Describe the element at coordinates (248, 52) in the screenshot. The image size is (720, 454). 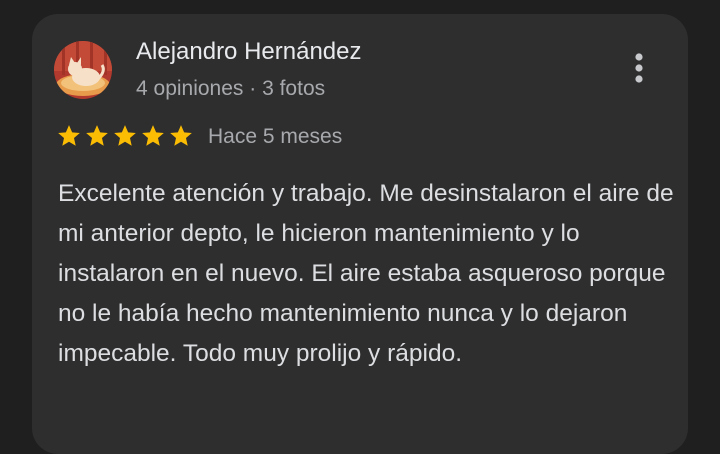
I see `author-name: Alejandro Hernández` at that location.